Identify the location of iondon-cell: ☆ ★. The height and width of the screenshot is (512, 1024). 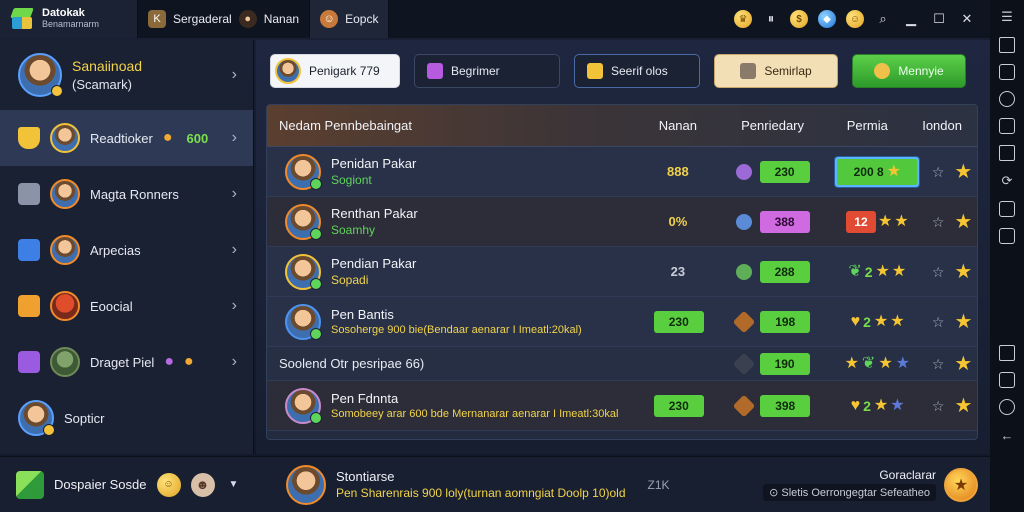
(952, 222).